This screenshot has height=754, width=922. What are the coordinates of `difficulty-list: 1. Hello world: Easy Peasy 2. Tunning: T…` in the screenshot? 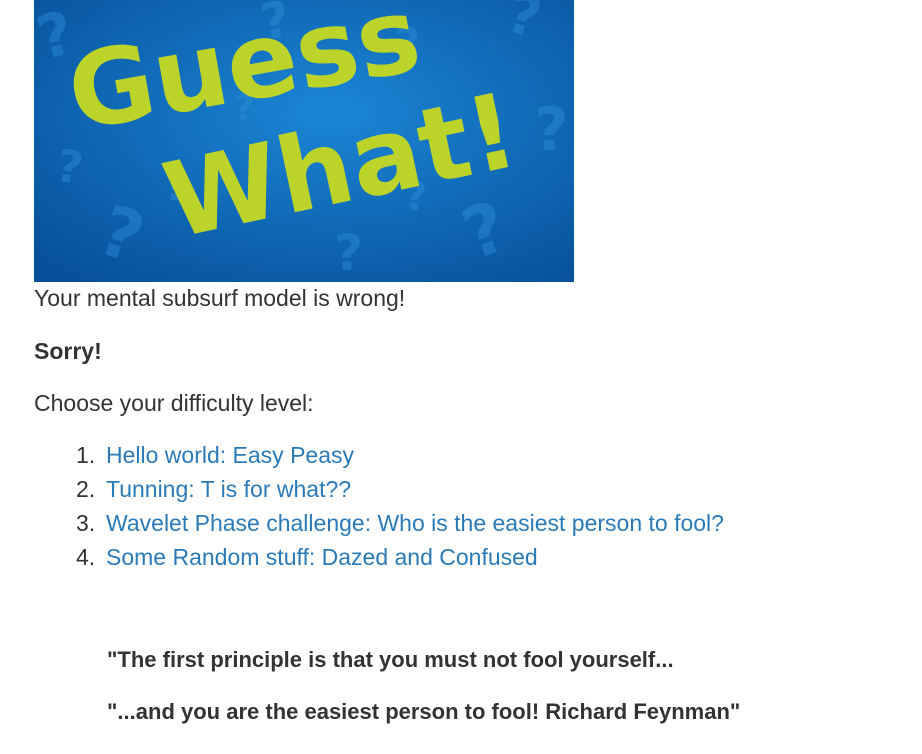 It's located at (400, 508).